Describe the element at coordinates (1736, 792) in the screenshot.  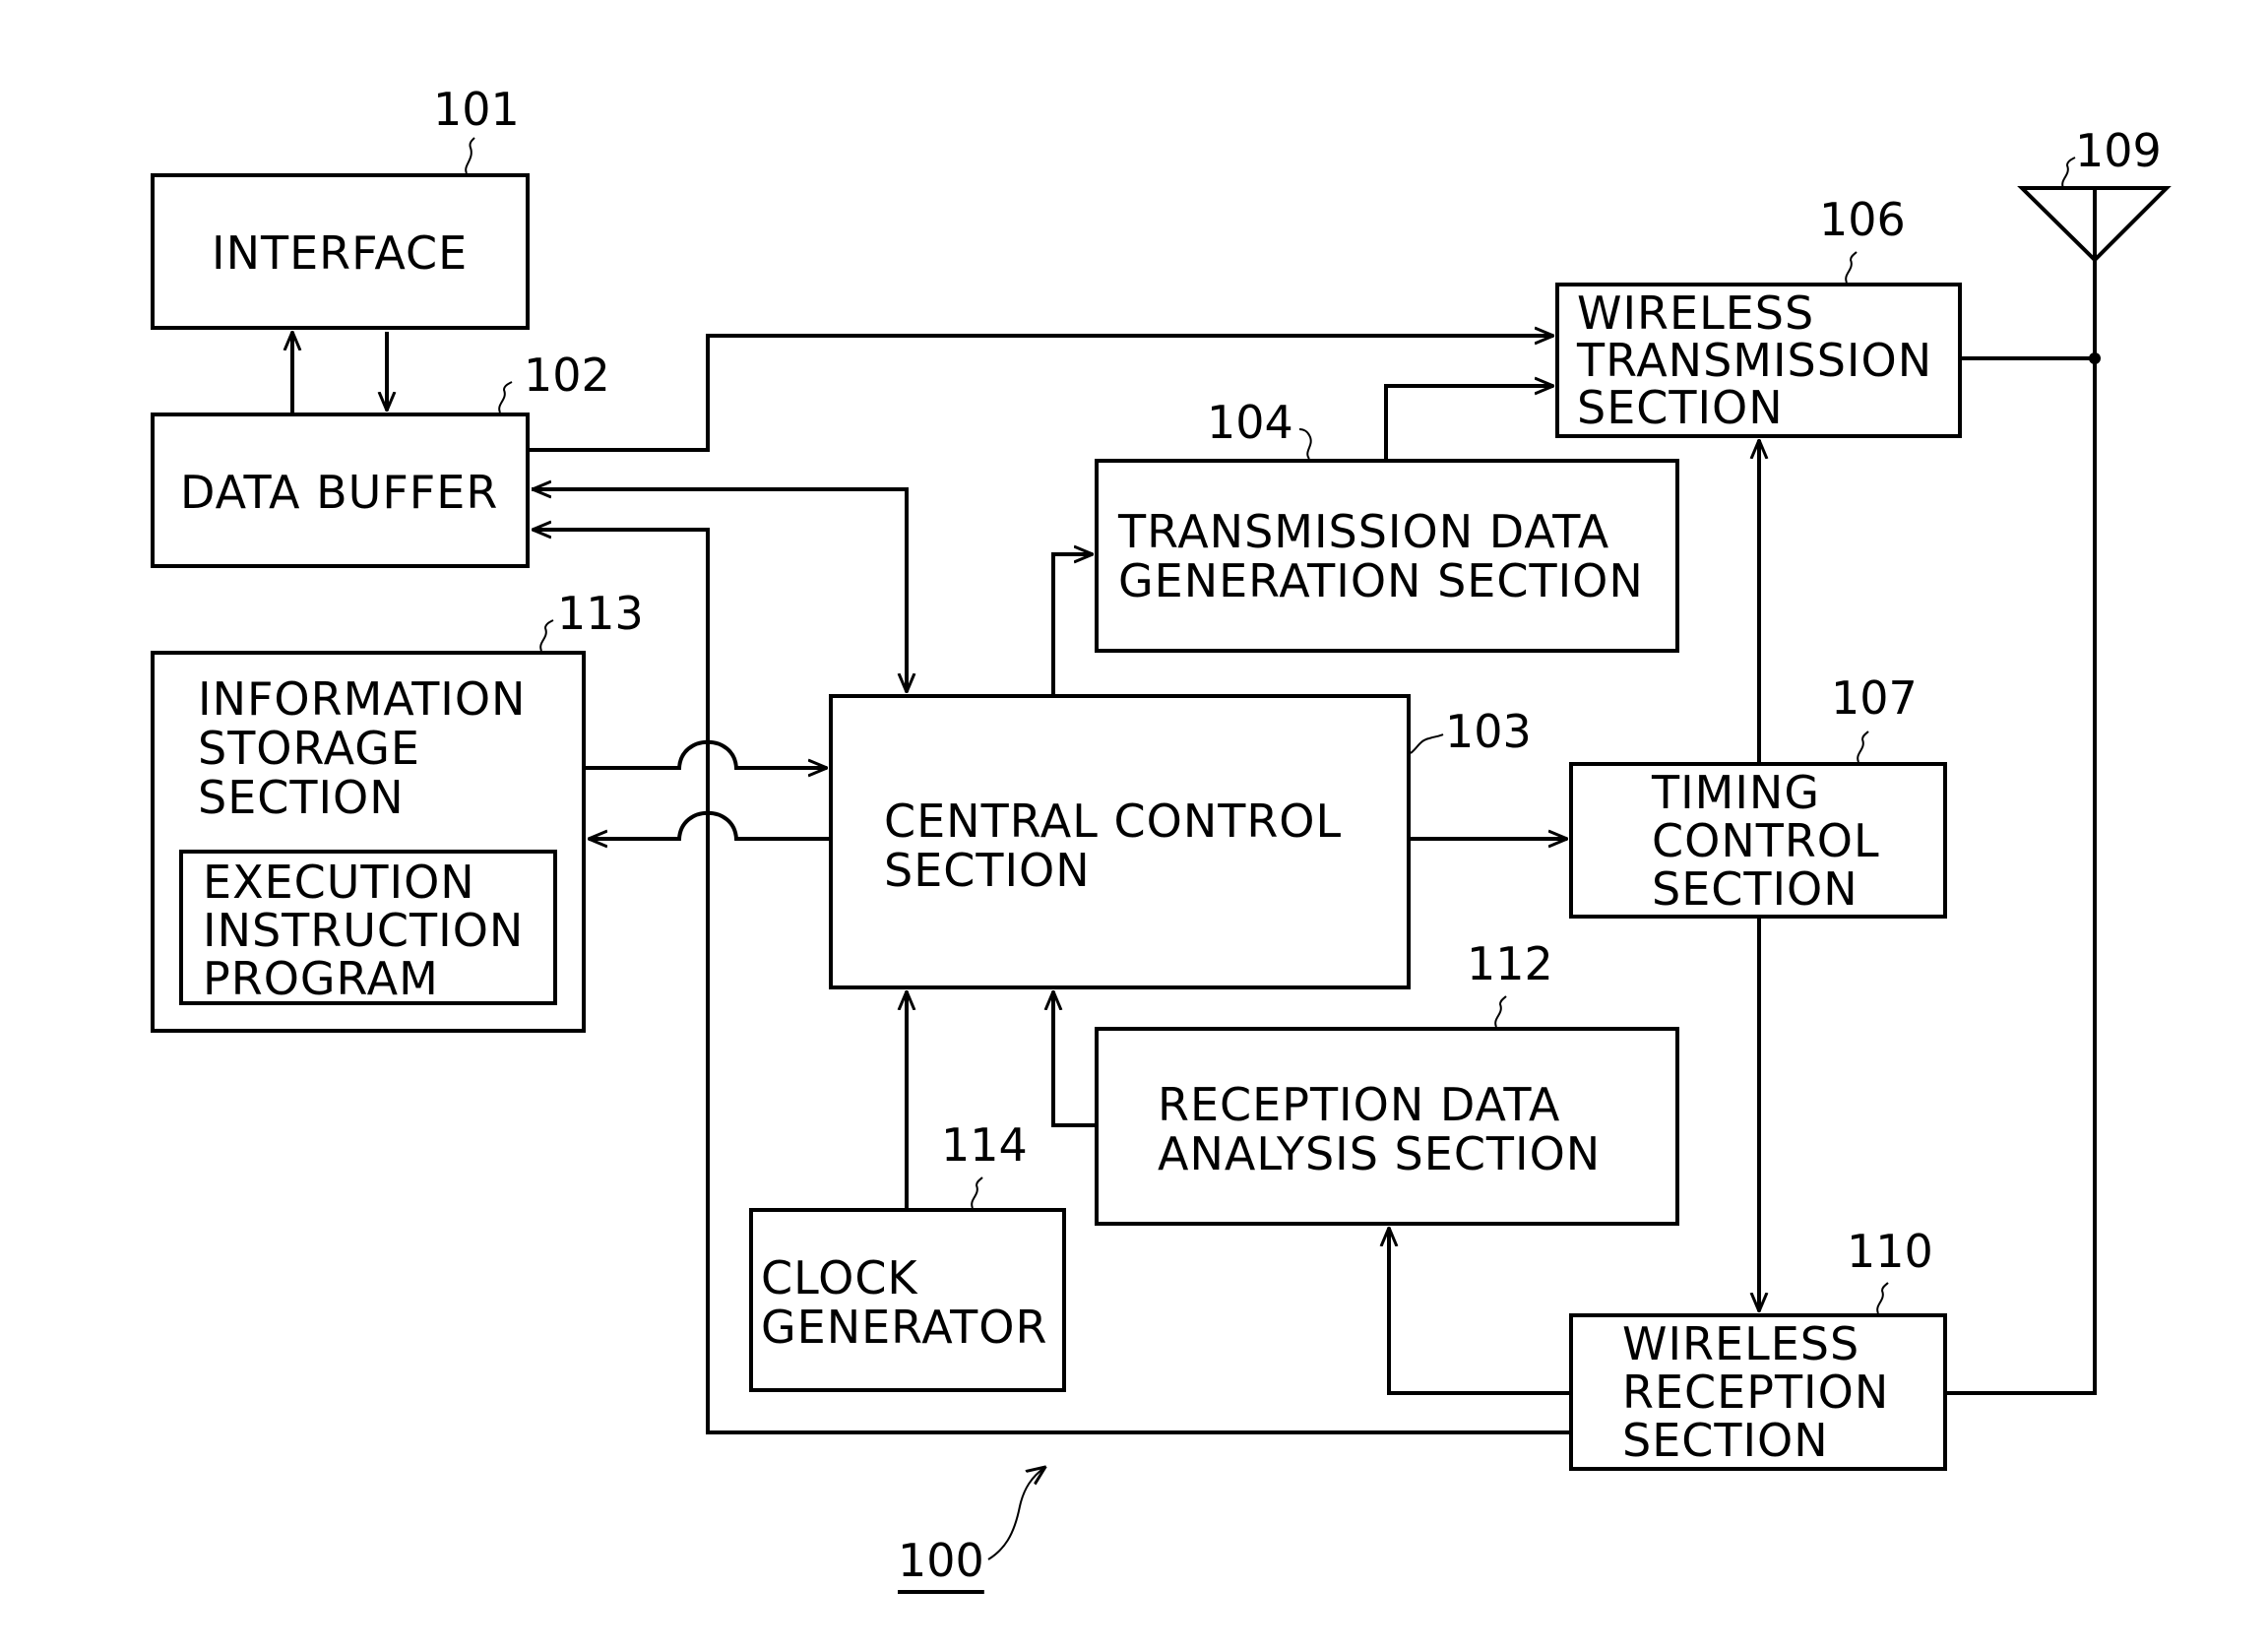
I see `timing-label-1: TIMING` at that location.